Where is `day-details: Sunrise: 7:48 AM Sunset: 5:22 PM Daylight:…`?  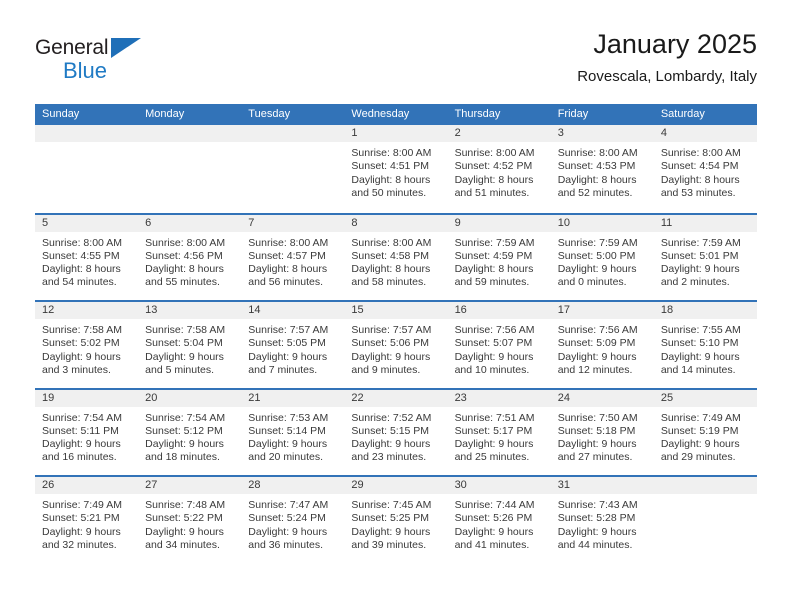 day-details: Sunrise: 7:48 AM Sunset: 5:22 PM Daylight:… is located at coordinates (189, 523).